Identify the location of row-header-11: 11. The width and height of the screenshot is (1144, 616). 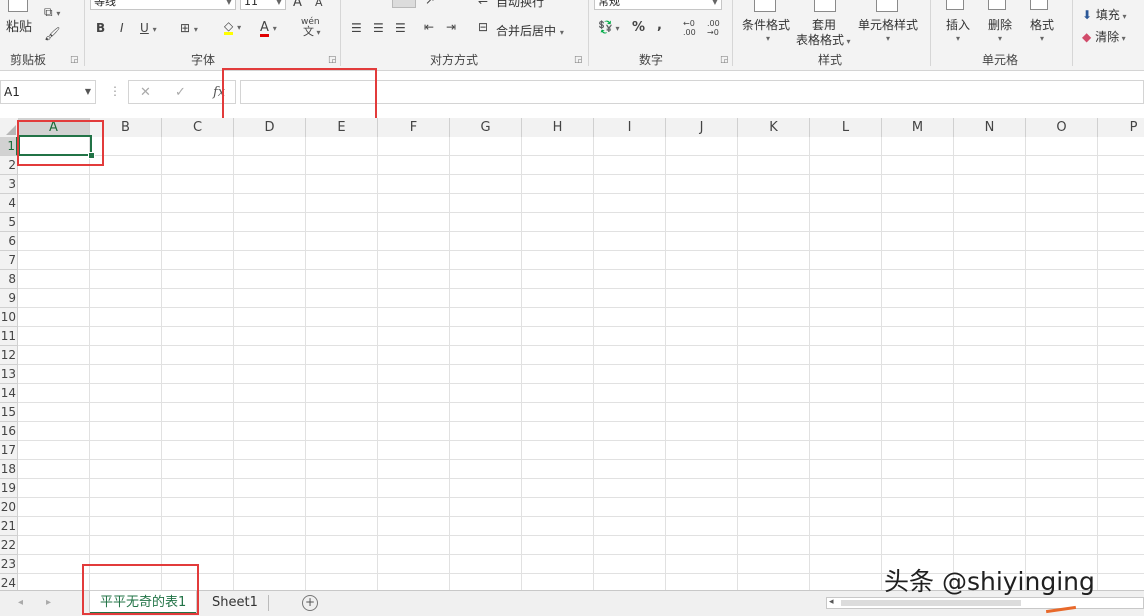
(9, 336).